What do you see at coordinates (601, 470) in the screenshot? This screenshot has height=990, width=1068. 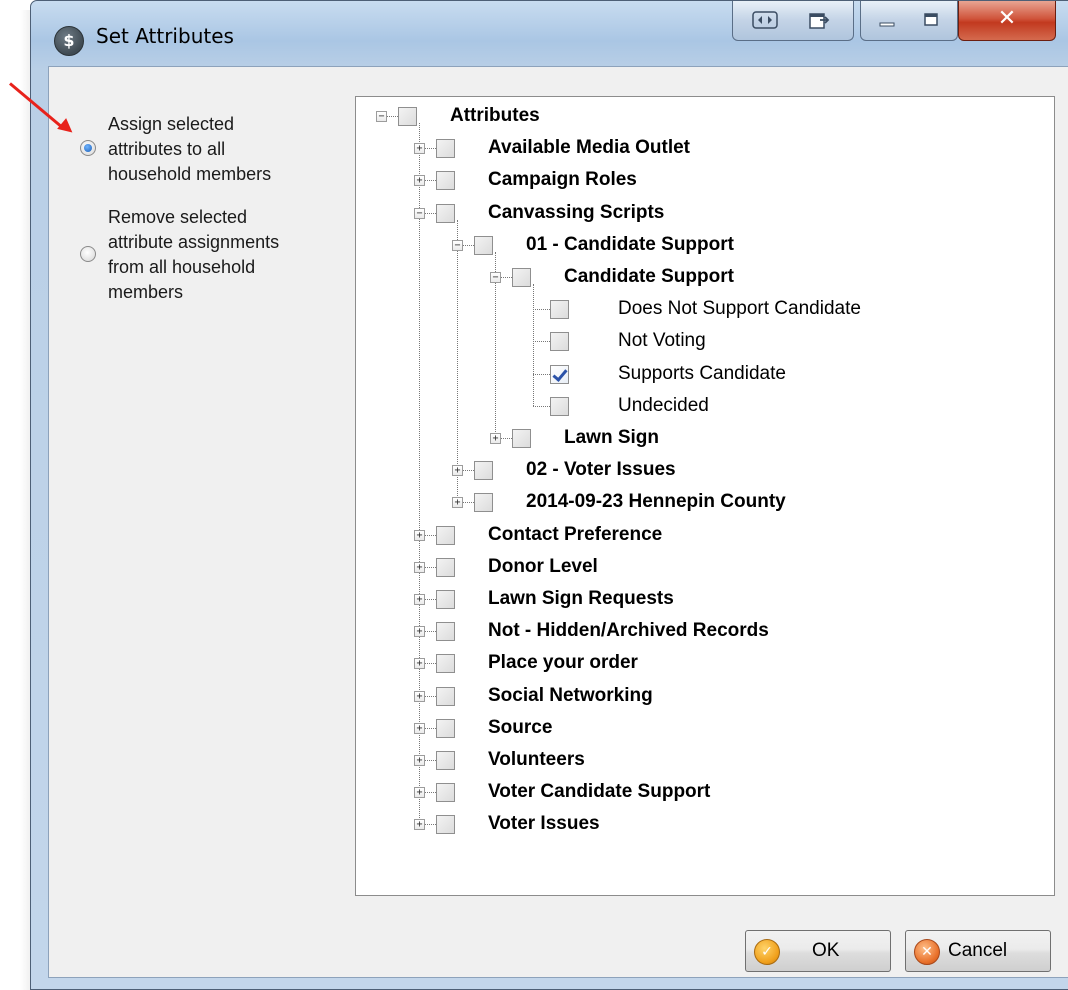 I see `tree-node-label: 02 - Voter Issues` at bounding box center [601, 470].